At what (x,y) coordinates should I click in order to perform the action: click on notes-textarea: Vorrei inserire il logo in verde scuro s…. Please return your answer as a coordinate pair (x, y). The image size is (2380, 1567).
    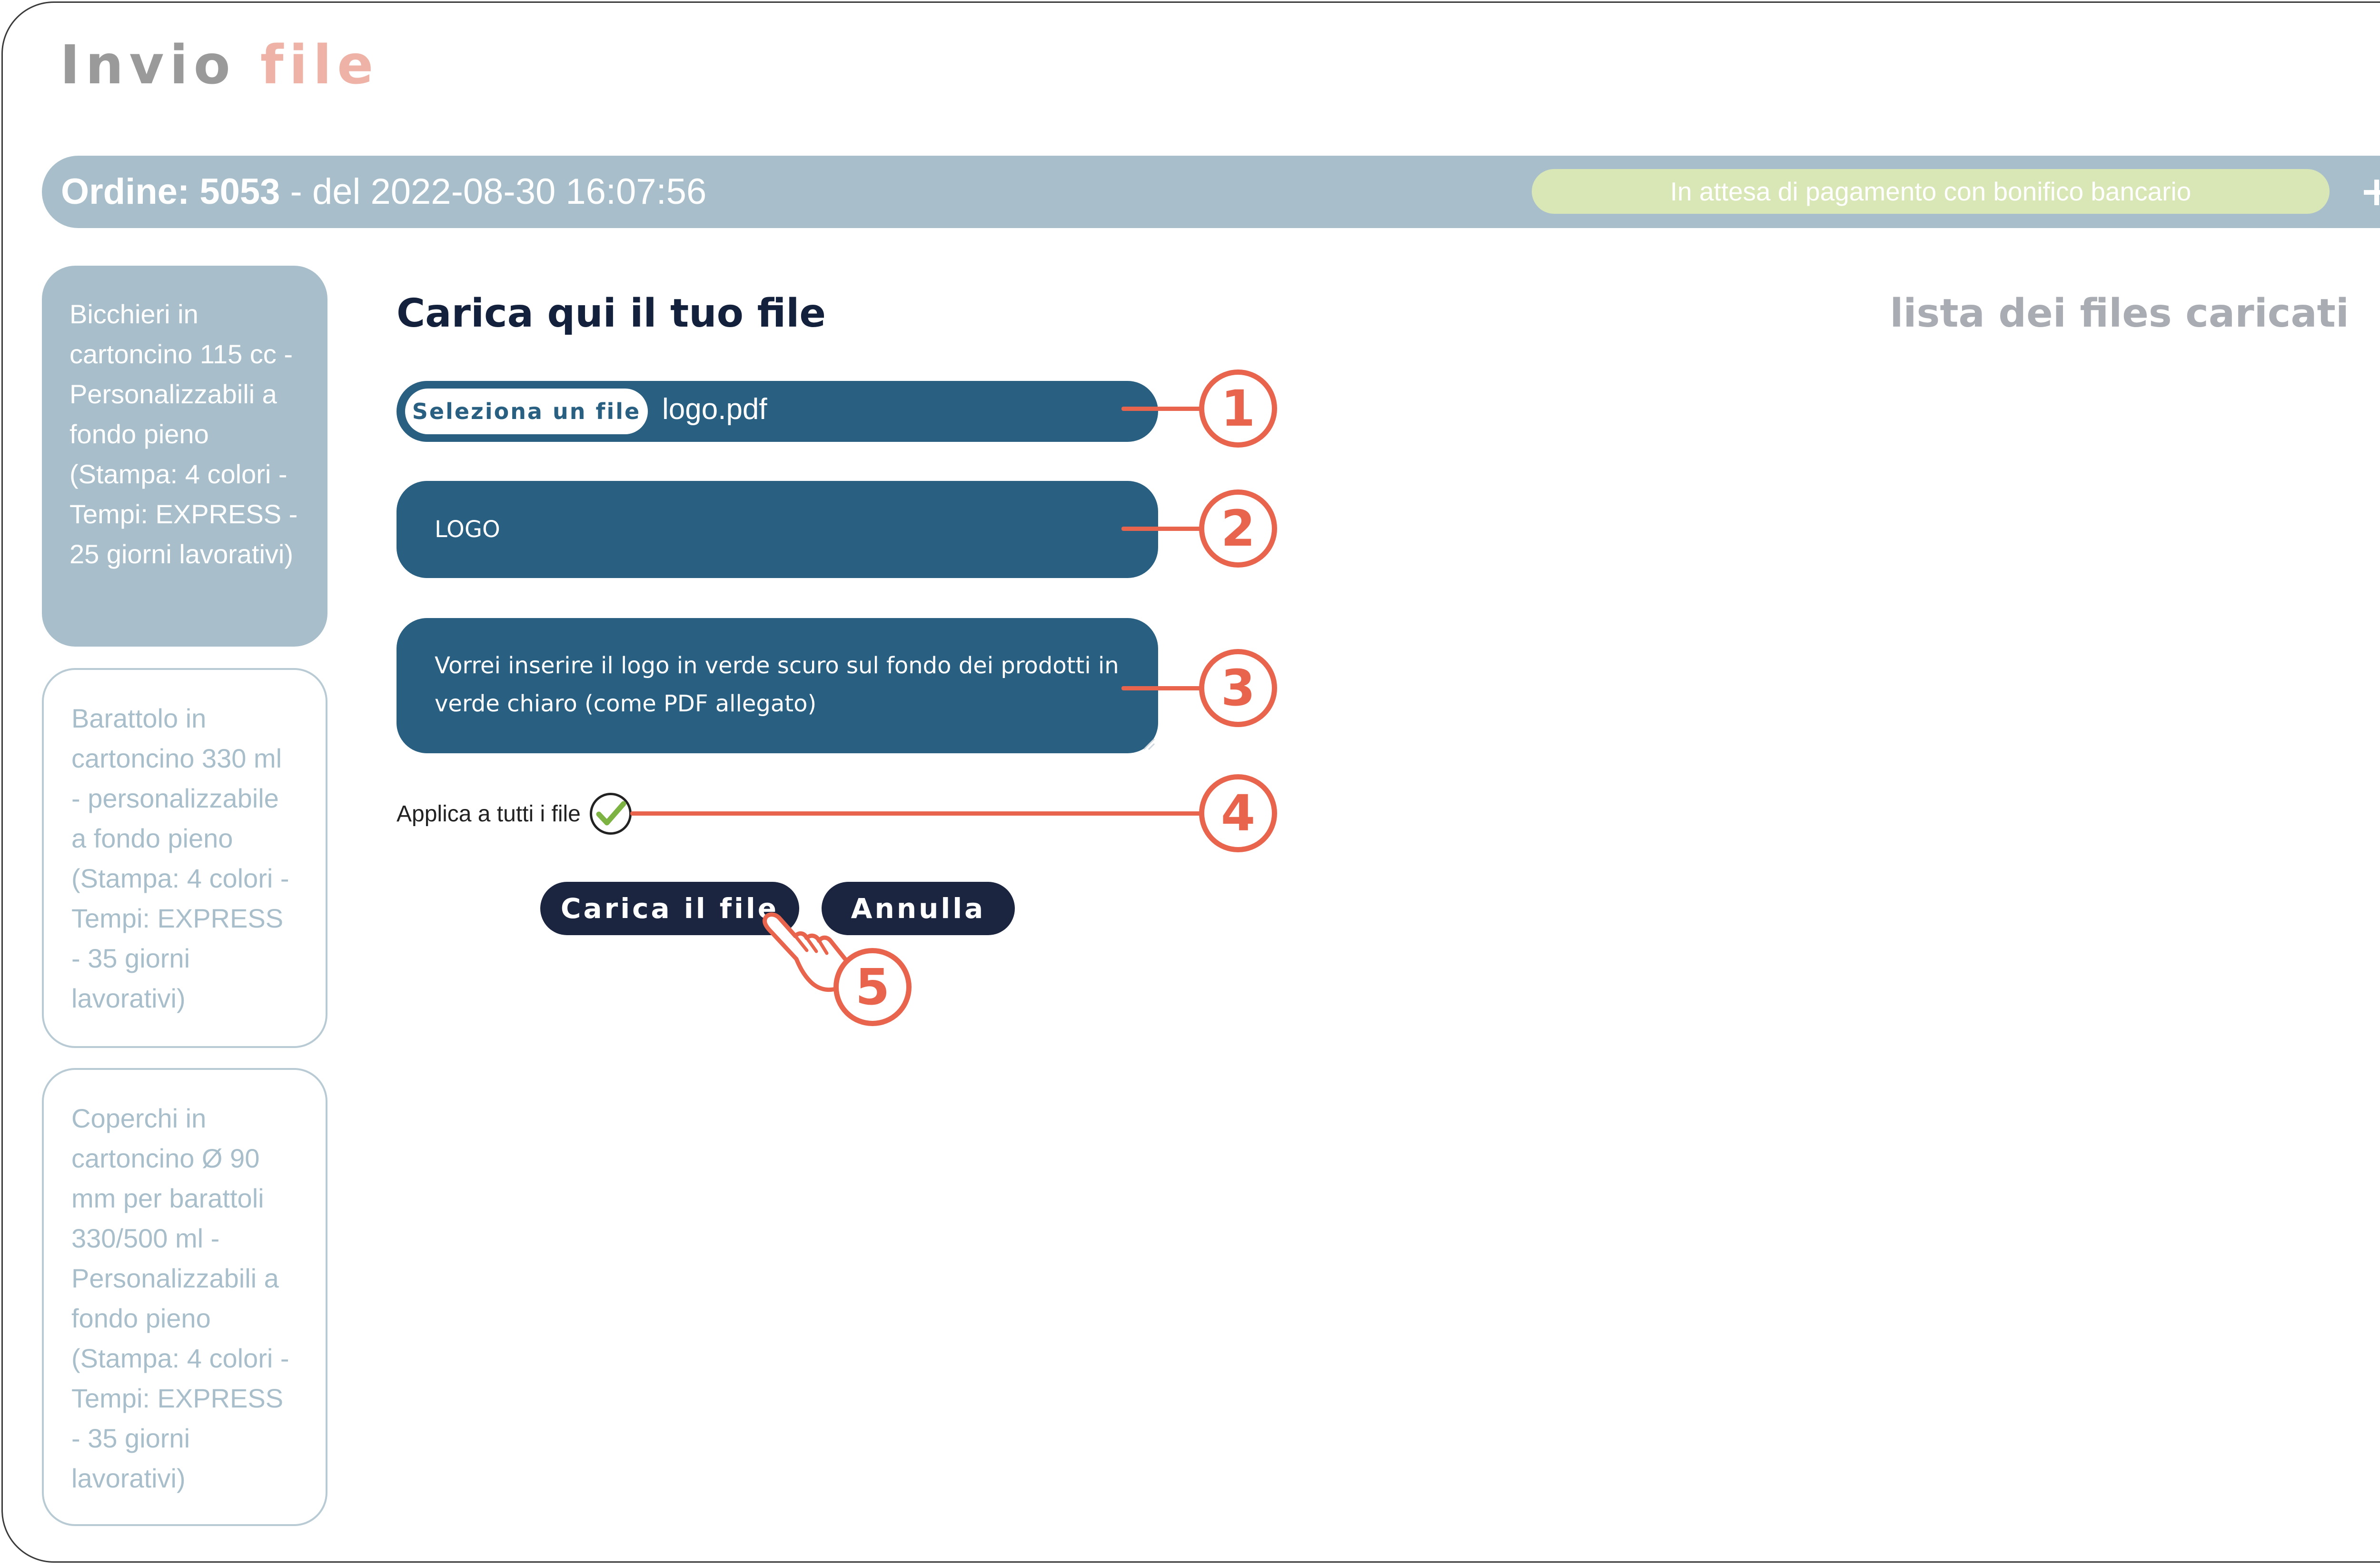
    Looking at the image, I should click on (777, 685).